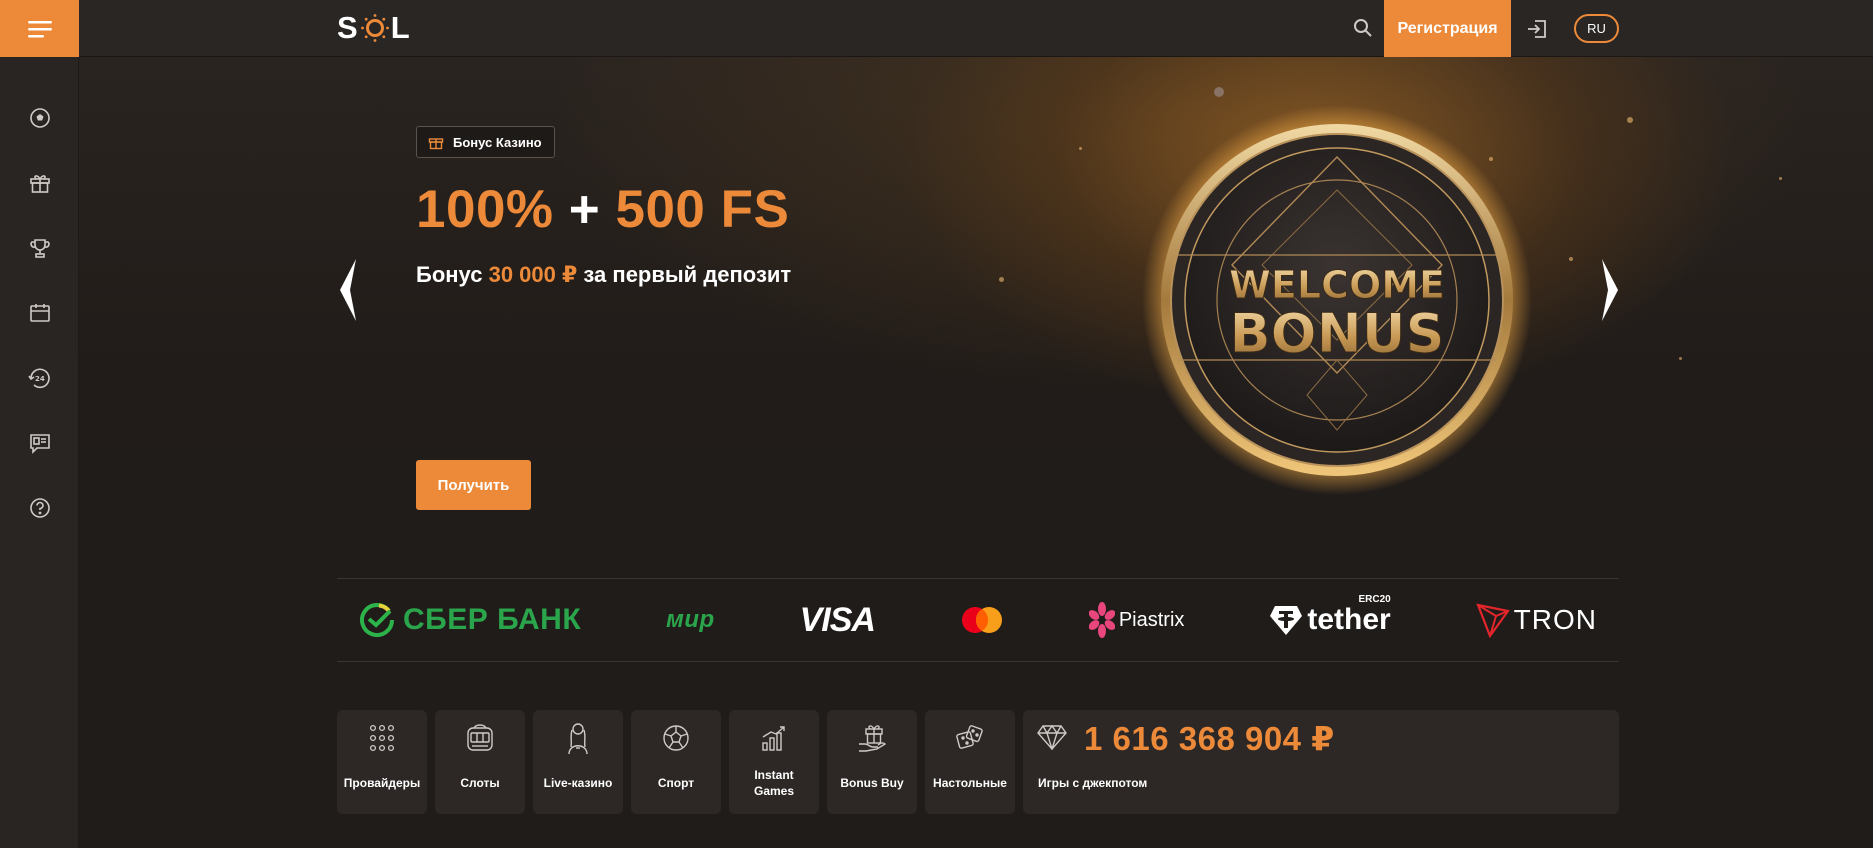  I want to click on payment-methods-strip: СБЕР БАНК мир VISA Piastrix tether ERC20, so click(978, 620).